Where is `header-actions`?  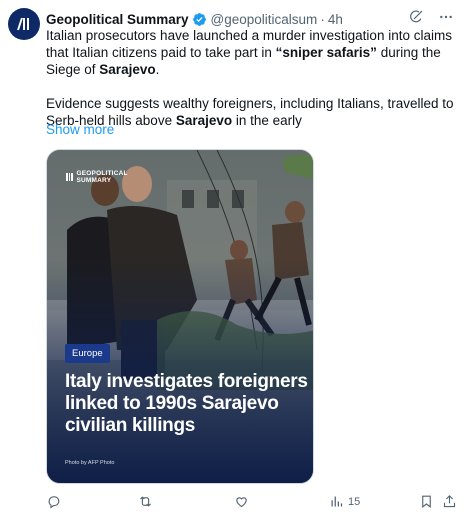 header-actions is located at coordinates (431, 17).